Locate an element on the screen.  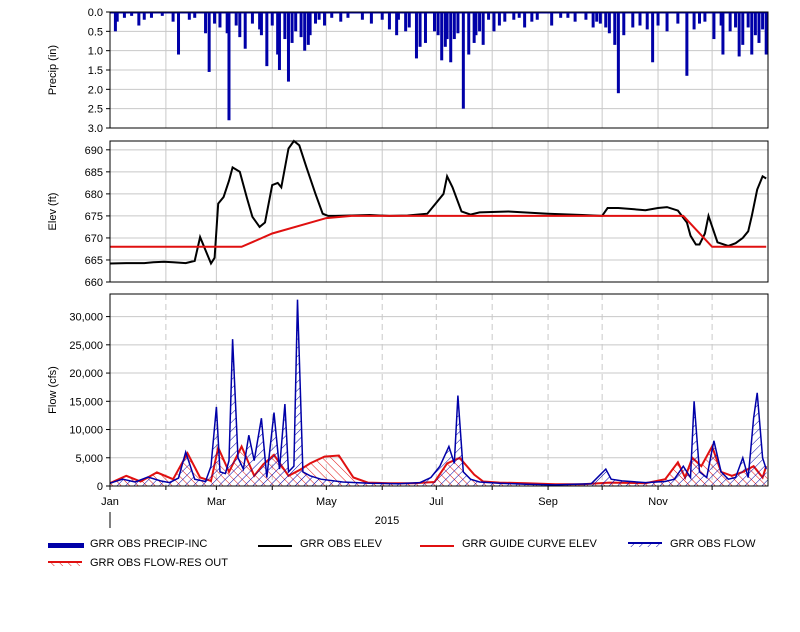
legend-label: GRR GUIDE CURVE ELEV is located at coordinates (529, 544).